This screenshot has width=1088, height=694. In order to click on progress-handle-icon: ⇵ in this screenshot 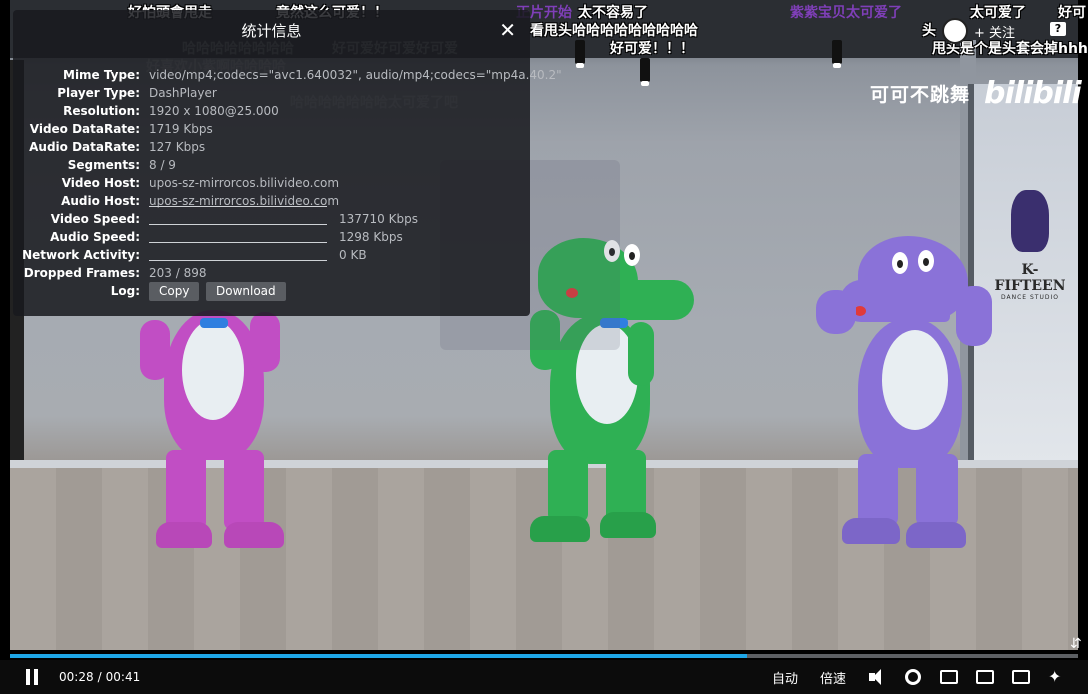, I will do `click(1076, 644)`.